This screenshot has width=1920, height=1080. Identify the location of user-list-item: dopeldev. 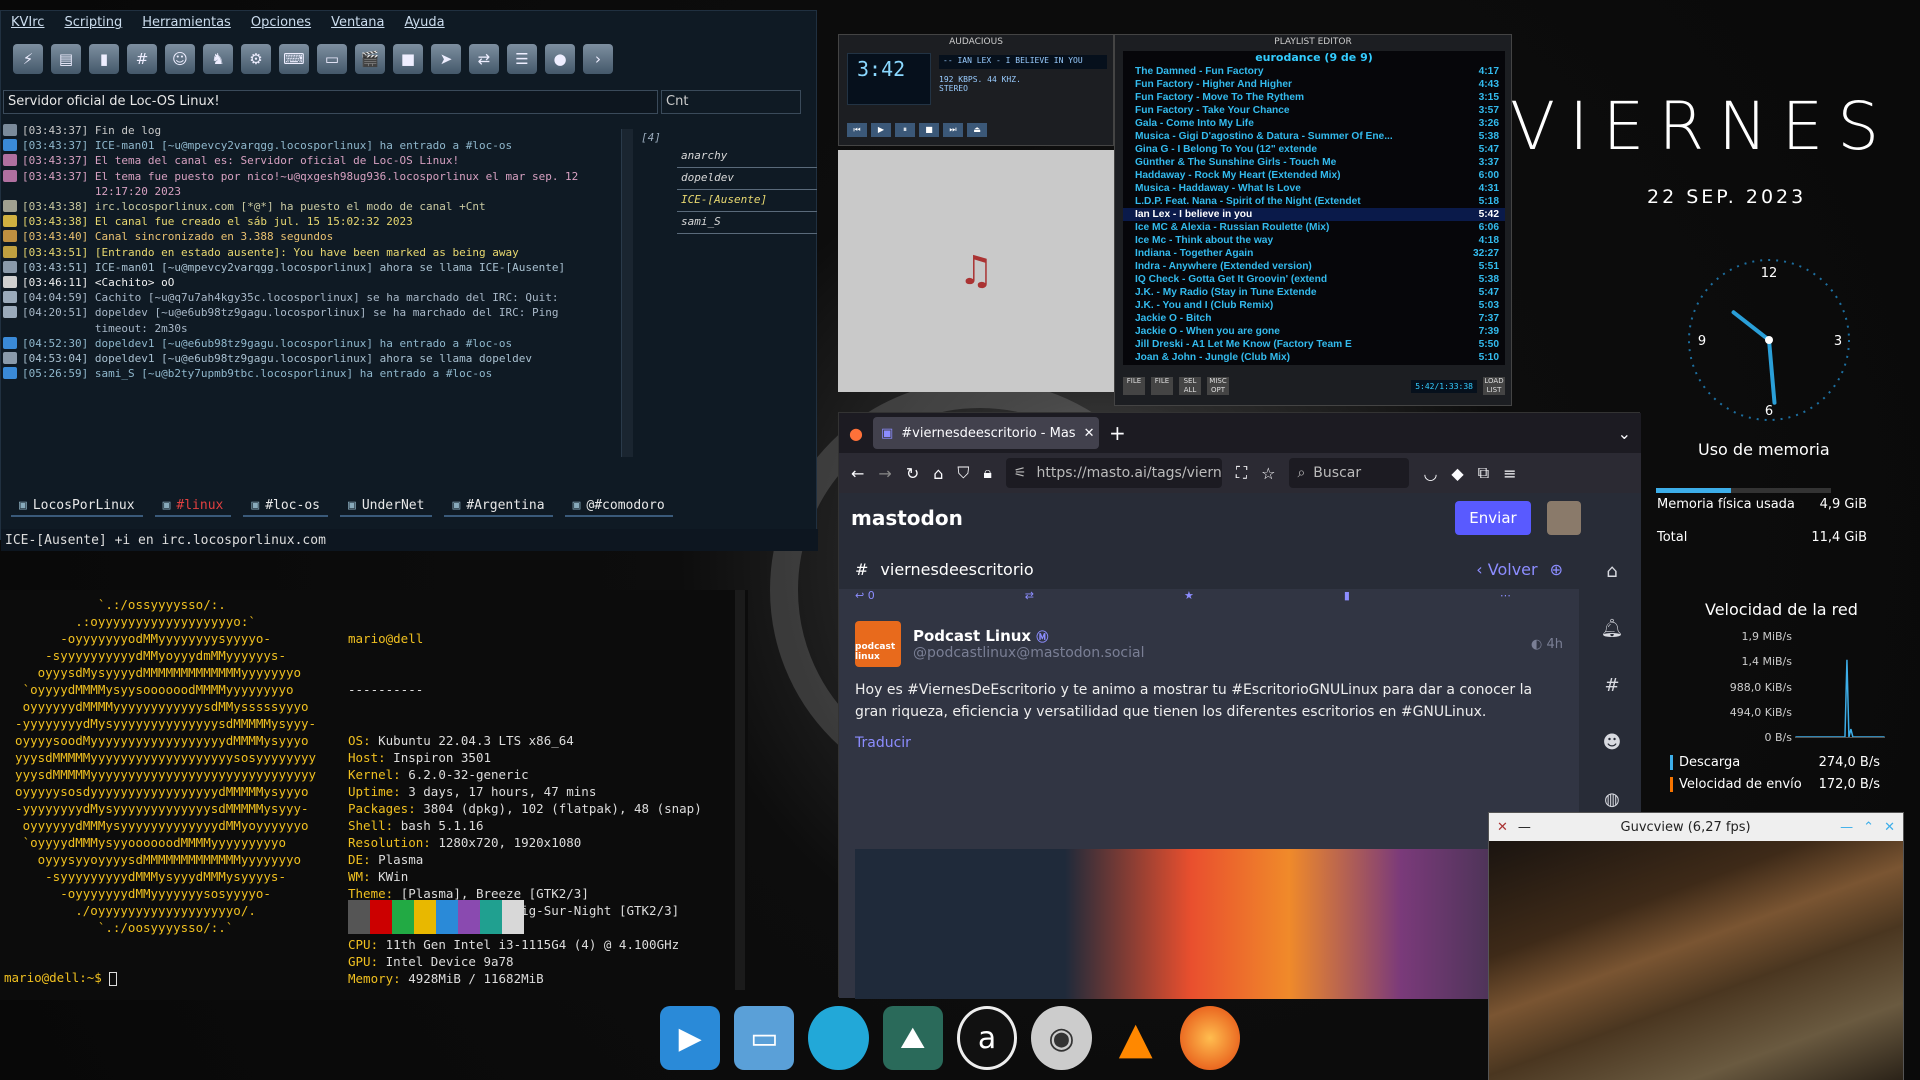
(747, 179).